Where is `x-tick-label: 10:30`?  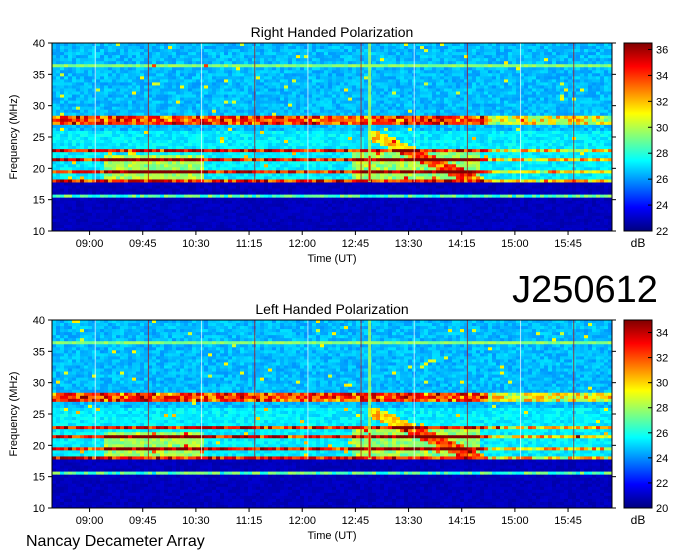
x-tick-label: 10:30 is located at coordinates (196, 521).